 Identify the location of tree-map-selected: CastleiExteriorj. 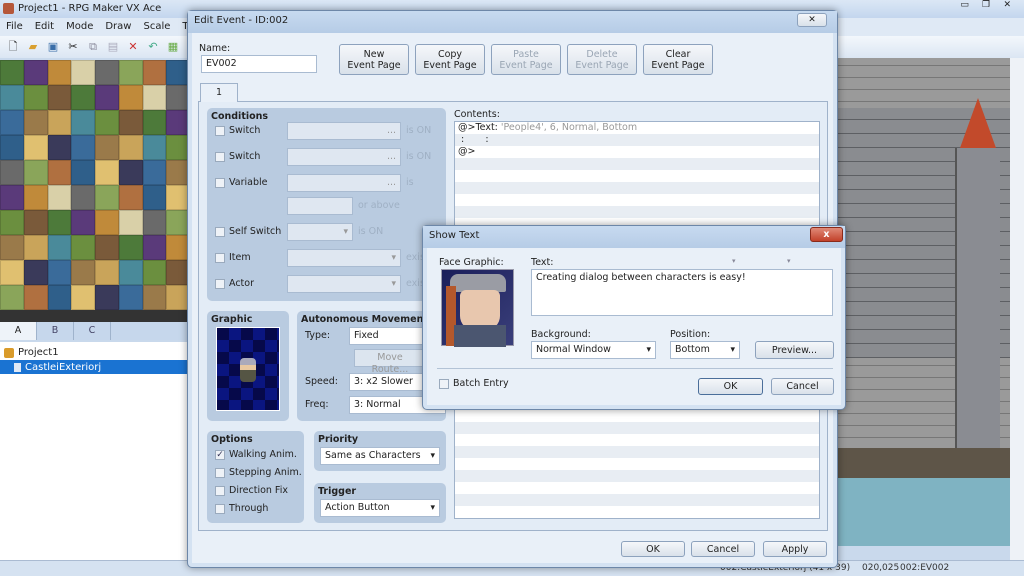
(95, 367).